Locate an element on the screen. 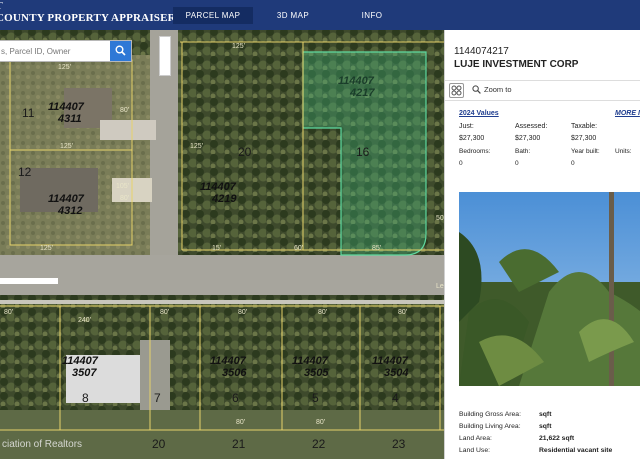 The width and height of the screenshot is (640, 459). dimension-label: 240' is located at coordinates (84, 320).